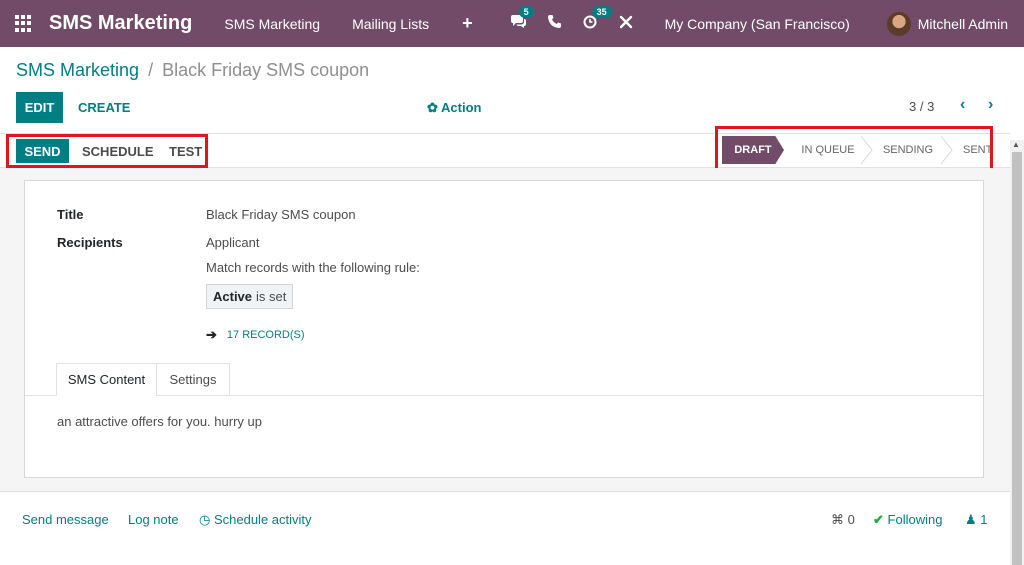 The height and width of the screenshot is (565, 1024). I want to click on gear-icon: ✿, so click(432, 107).